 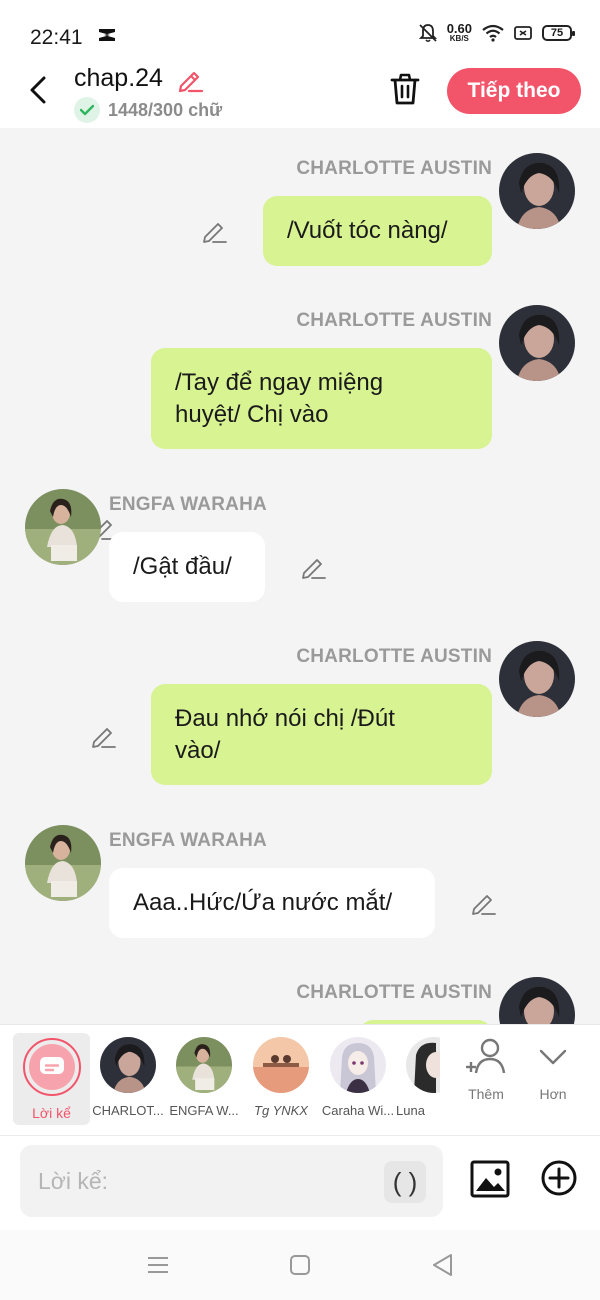 I want to click on chevron-left-icon, so click(x=38, y=90).